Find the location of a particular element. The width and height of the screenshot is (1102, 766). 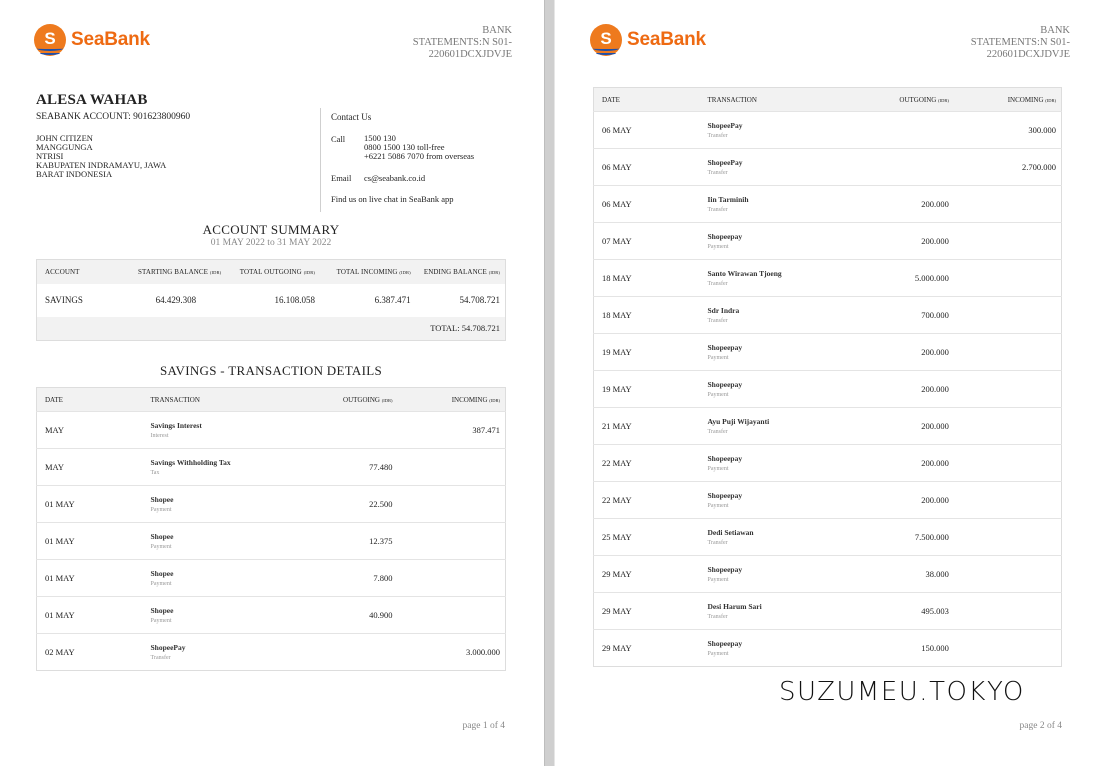

transaction-details-title: SAVINGS - TRANSACTION DETAILS is located at coordinates (271, 370).